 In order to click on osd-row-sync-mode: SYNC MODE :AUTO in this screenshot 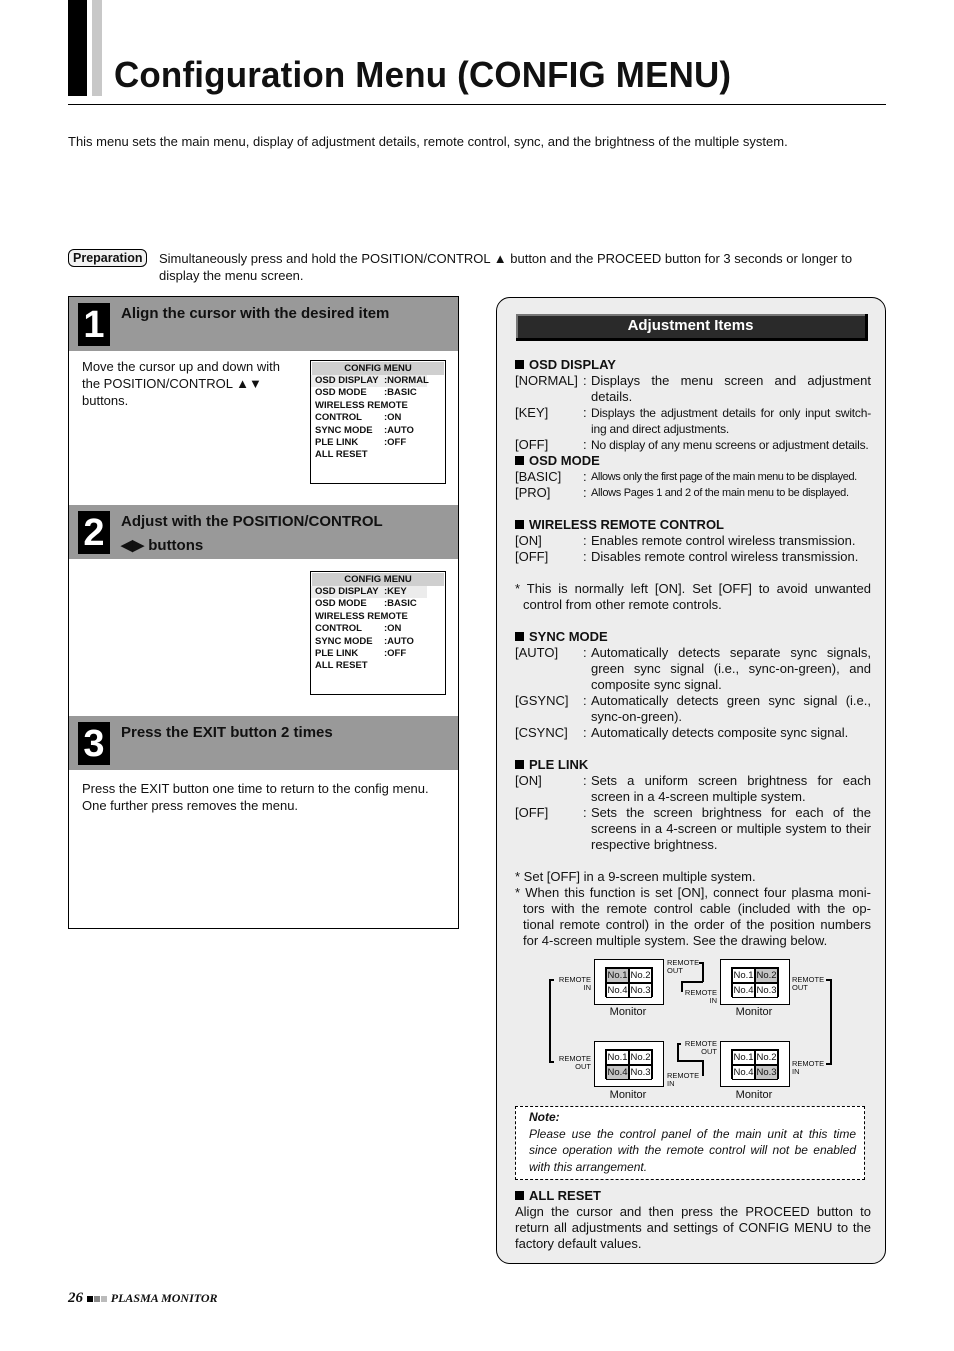, I will do `click(378, 642)`.